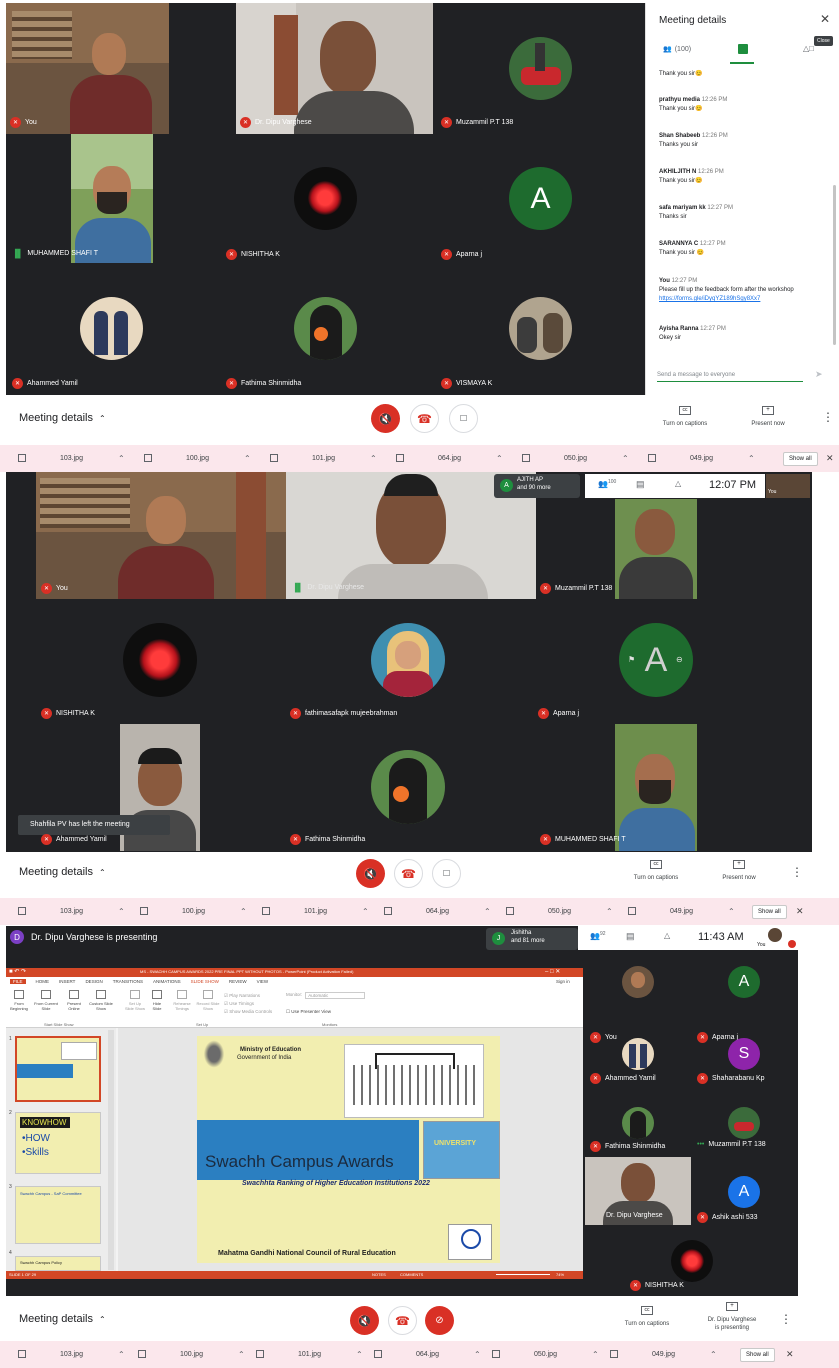  What do you see at coordinates (157, 1000) in the screenshot?
I see `ribbon-hide-slide: Hide Slide` at bounding box center [157, 1000].